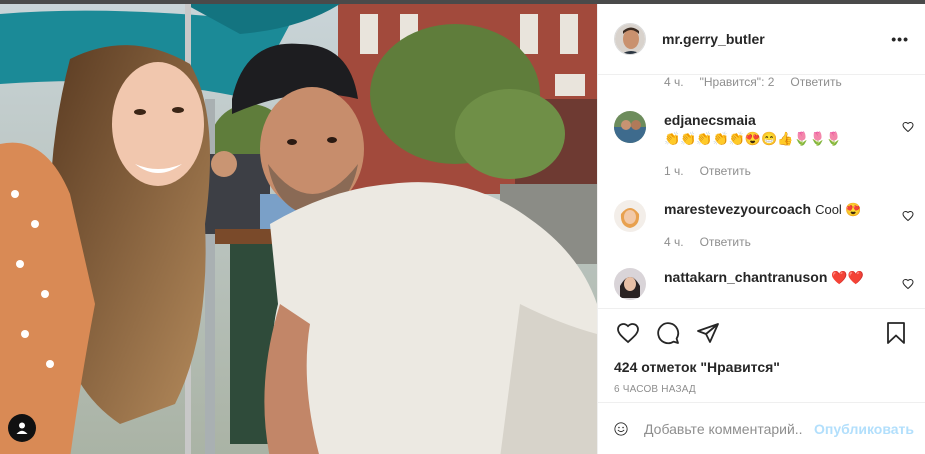  Describe the element at coordinates (745, 277) in the screenshot. I see `commenter-username: nattakarn_chantranuson` at that location.